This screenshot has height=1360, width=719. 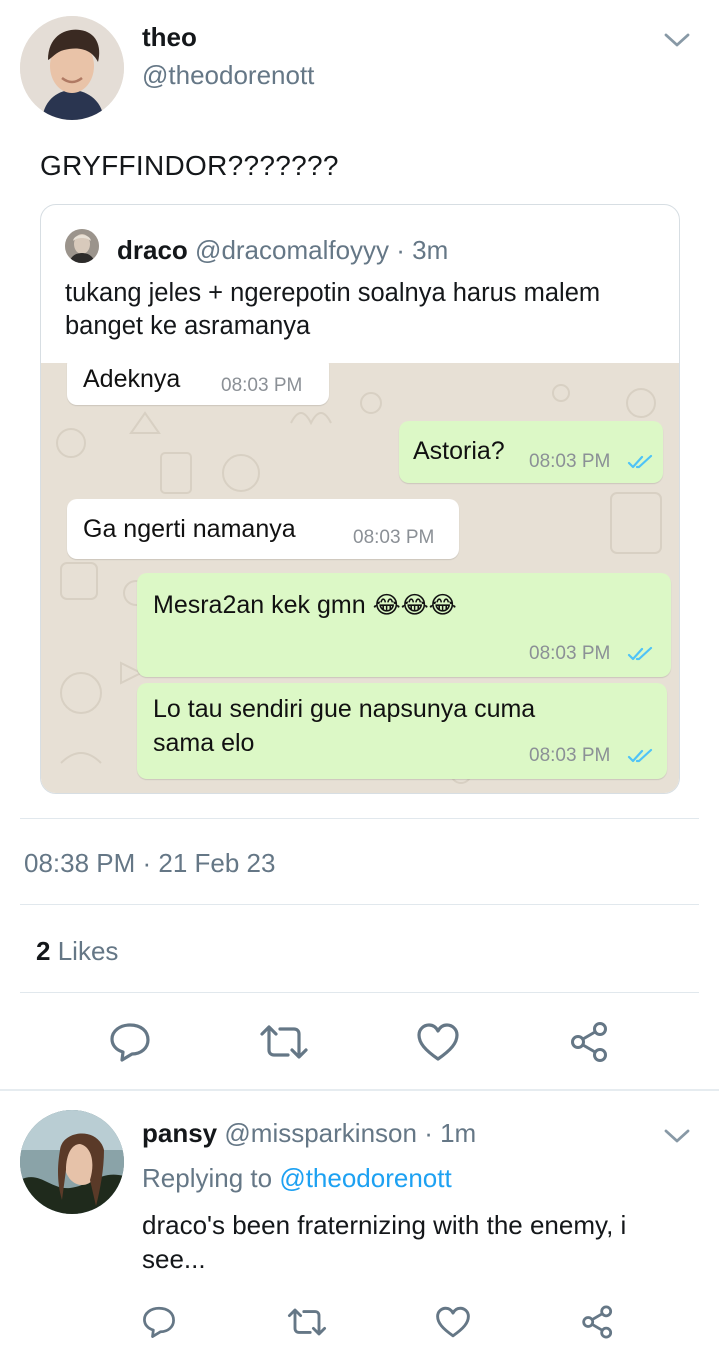 I want to click on chat-bubble-outgoing: Astoria? 08:03 PM, so click(x=531, y=452).